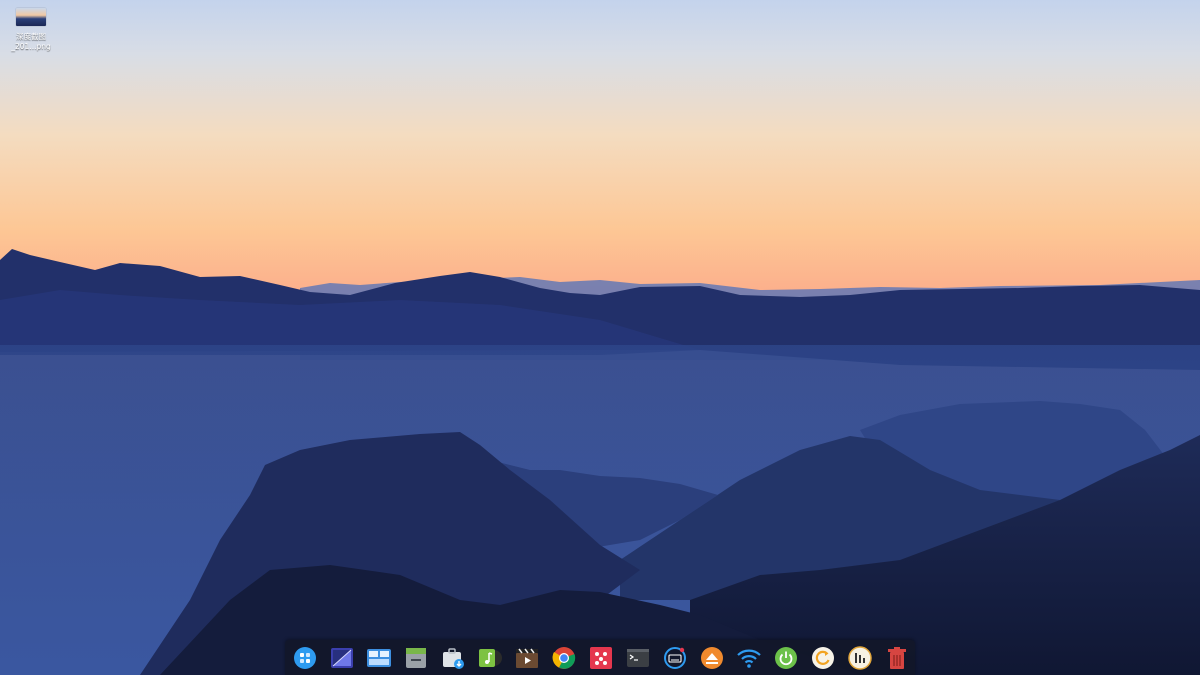 Image resolution: width=1200 pixels, height=675 pixels. What do you see at coordinates (490, 658) in the screenshot?
I see `music-player-icon` at bounding box center [490, 658].